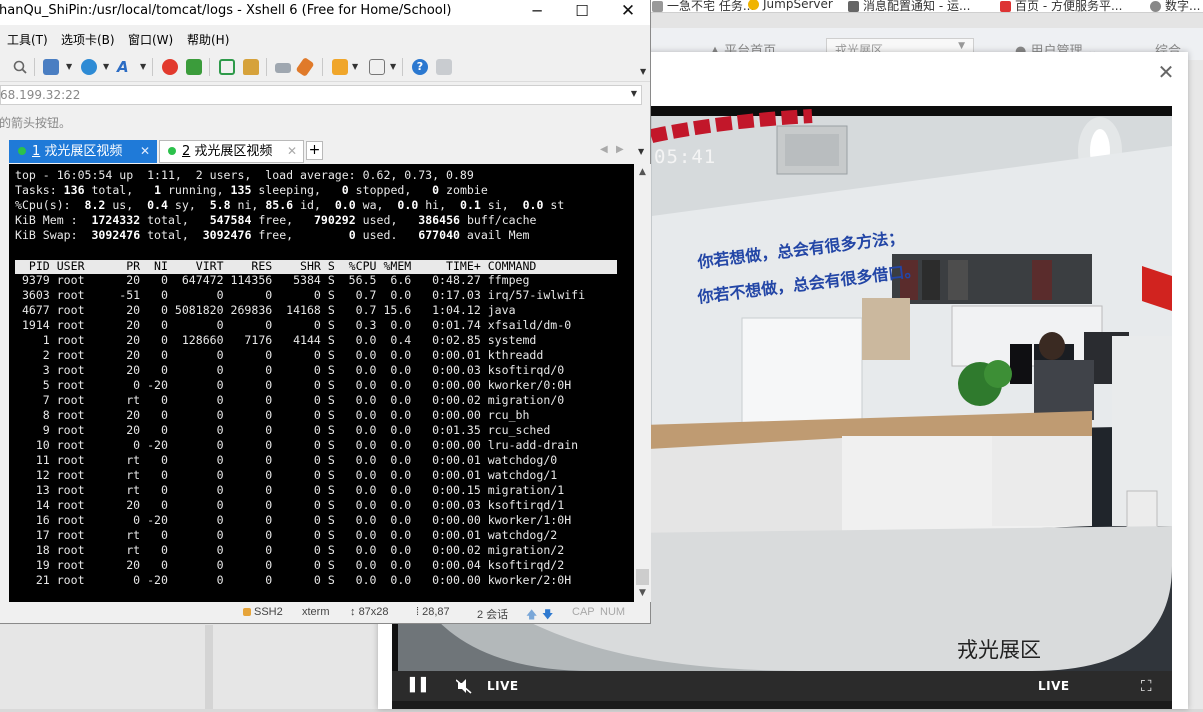 Image resolution: width=1203 pixels, height=712 pixels. What do you see at coordinates (305, 67) in the screenshot?
I see `highlight-icon` at bounding box center [305, 67].